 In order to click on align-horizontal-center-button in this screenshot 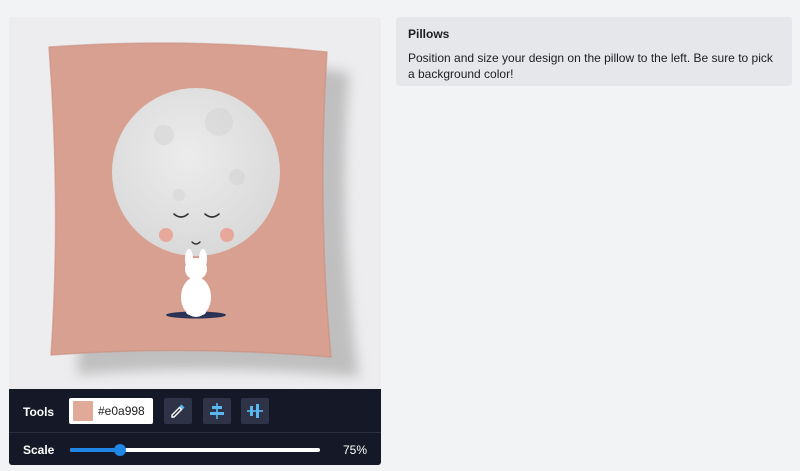, I will do `click(255, 411)`.